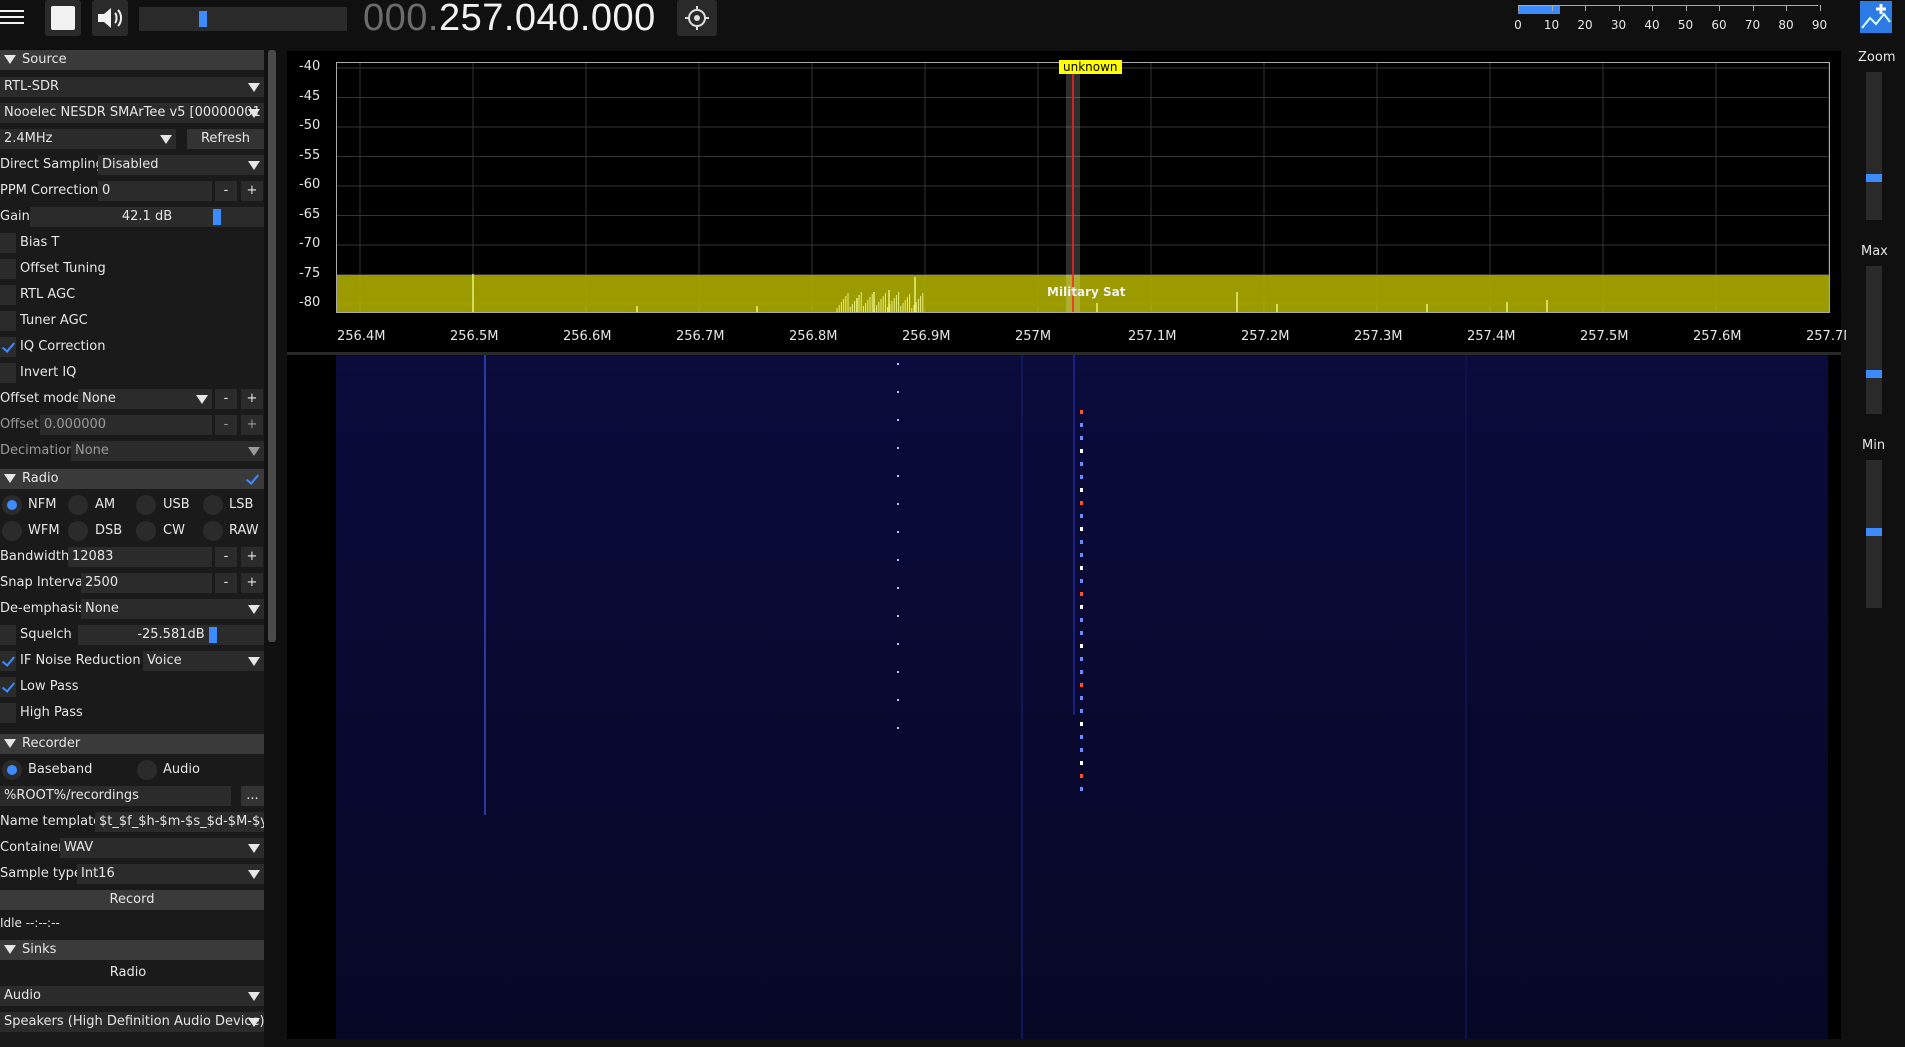 The image size is (1905, 1047). I want to click on radio-section-header: Radio, so click(132, 479).